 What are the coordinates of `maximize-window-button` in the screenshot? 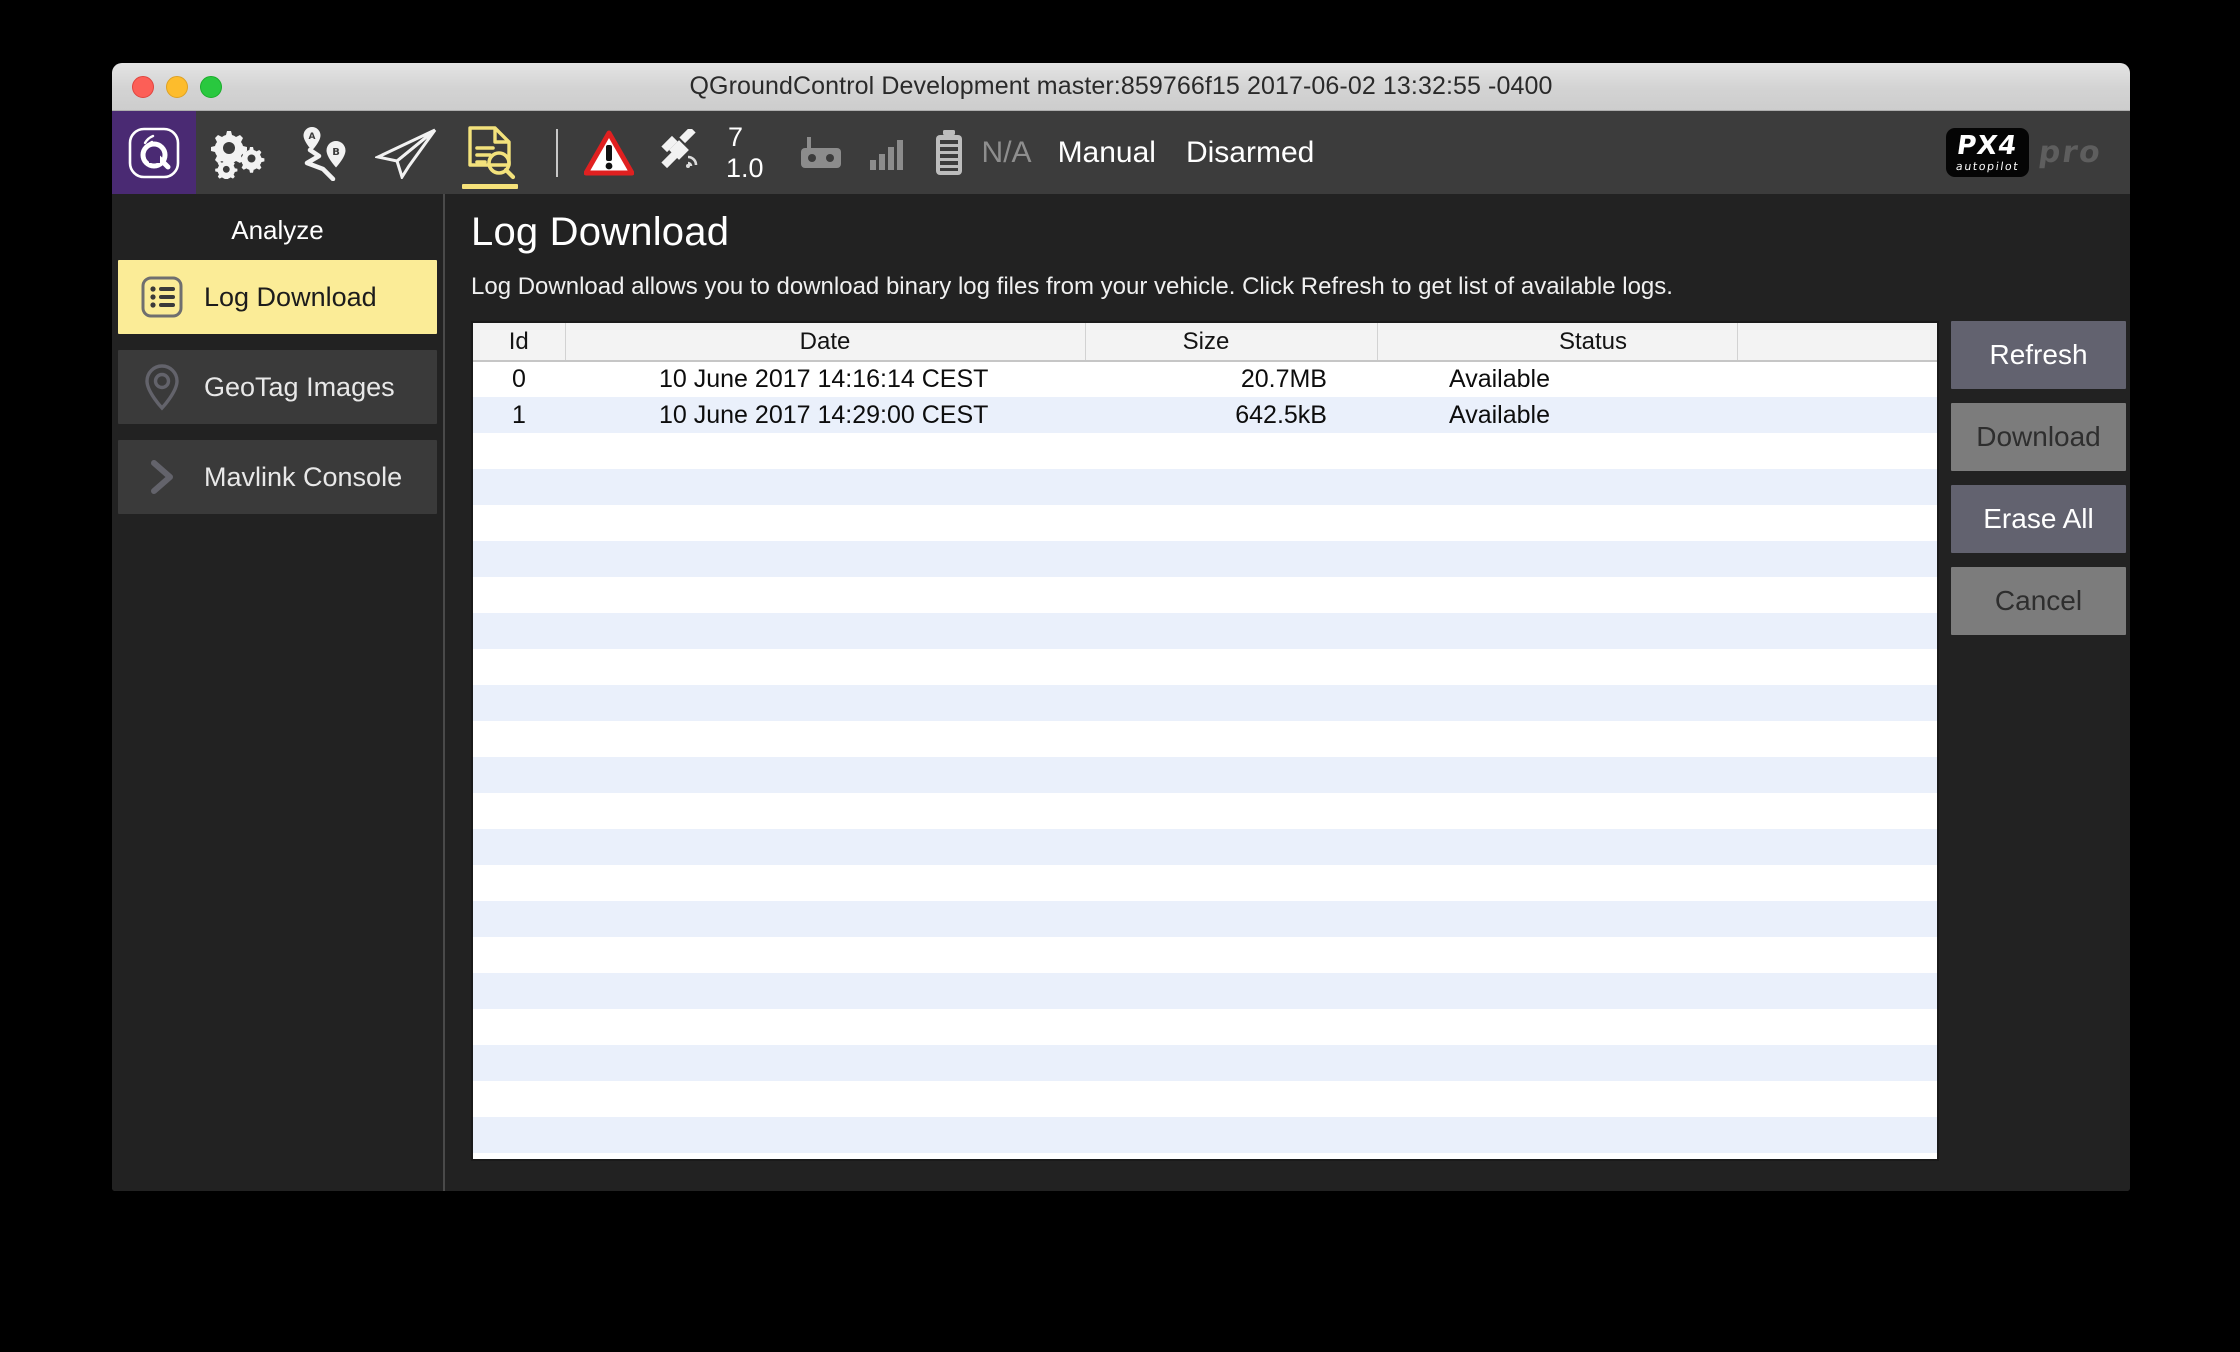 It's located at (211, 86).